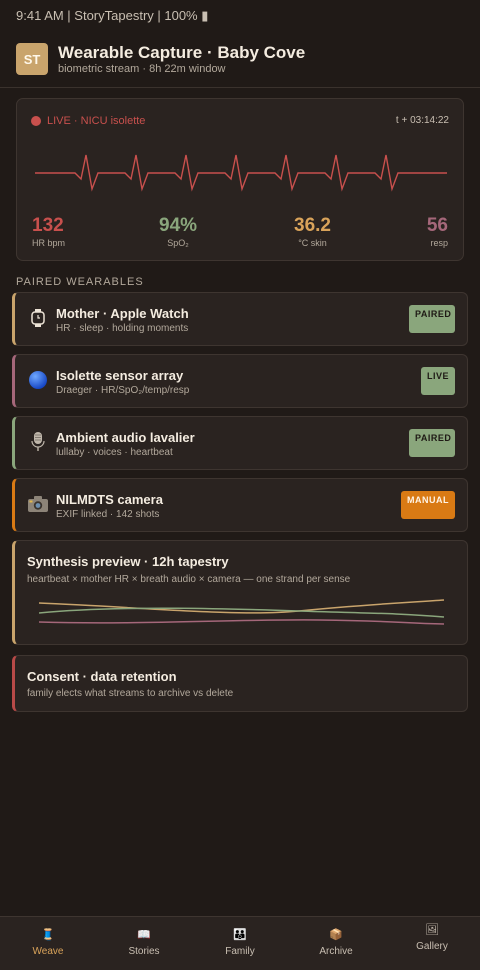  I want to click on sensor-orb-icon, so click(38, 380).